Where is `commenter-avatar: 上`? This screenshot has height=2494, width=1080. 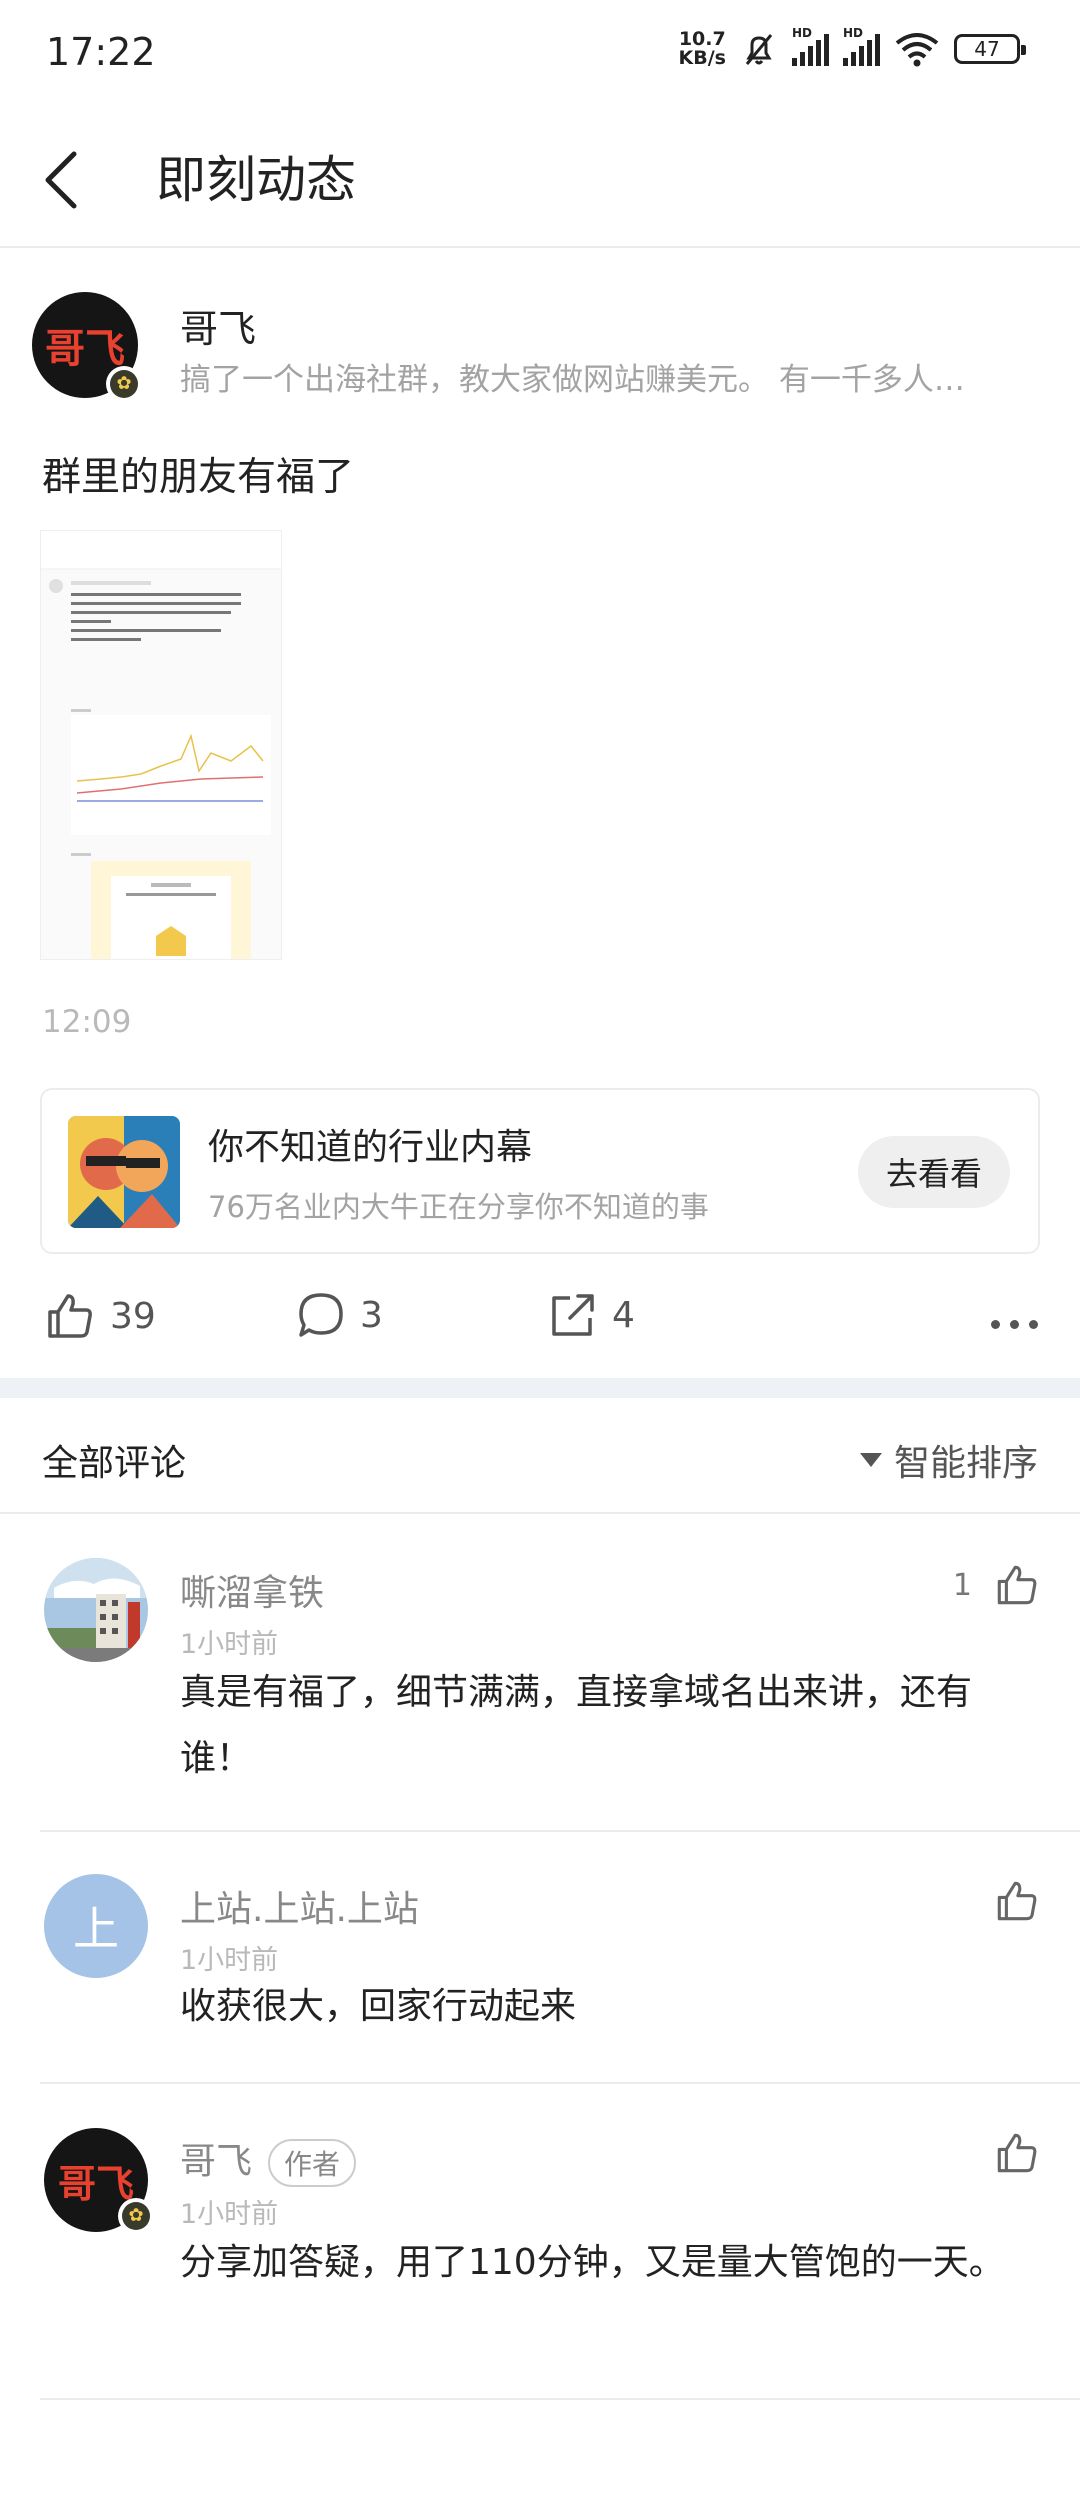
commenter-avatar: 上 is located at coordinates (96, 1926).